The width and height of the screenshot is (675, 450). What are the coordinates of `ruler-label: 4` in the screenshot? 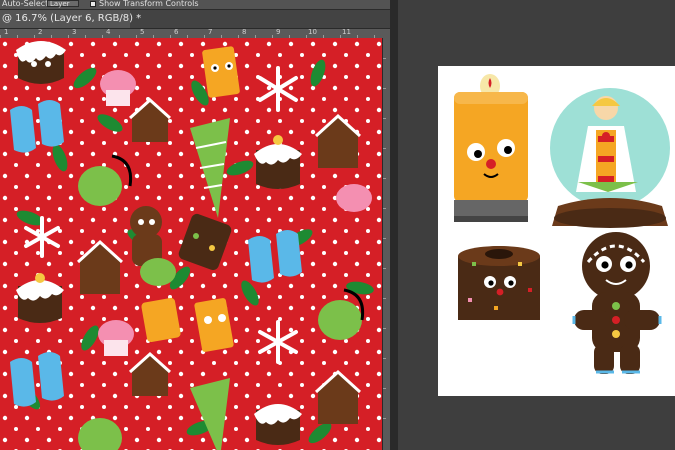 It's located at (108, 32).